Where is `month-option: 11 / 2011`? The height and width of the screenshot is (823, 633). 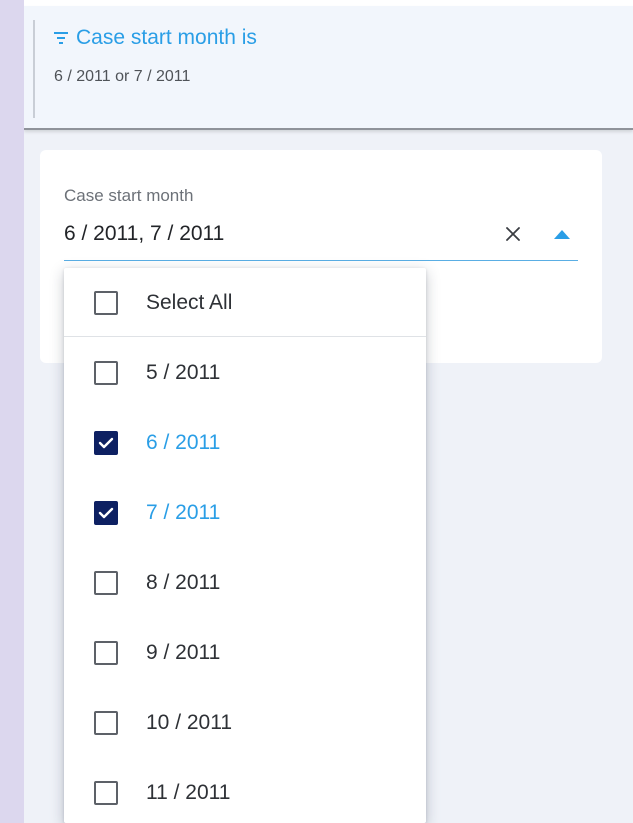 month-option: 11 / 2011 is located at coordinates (245, 793).